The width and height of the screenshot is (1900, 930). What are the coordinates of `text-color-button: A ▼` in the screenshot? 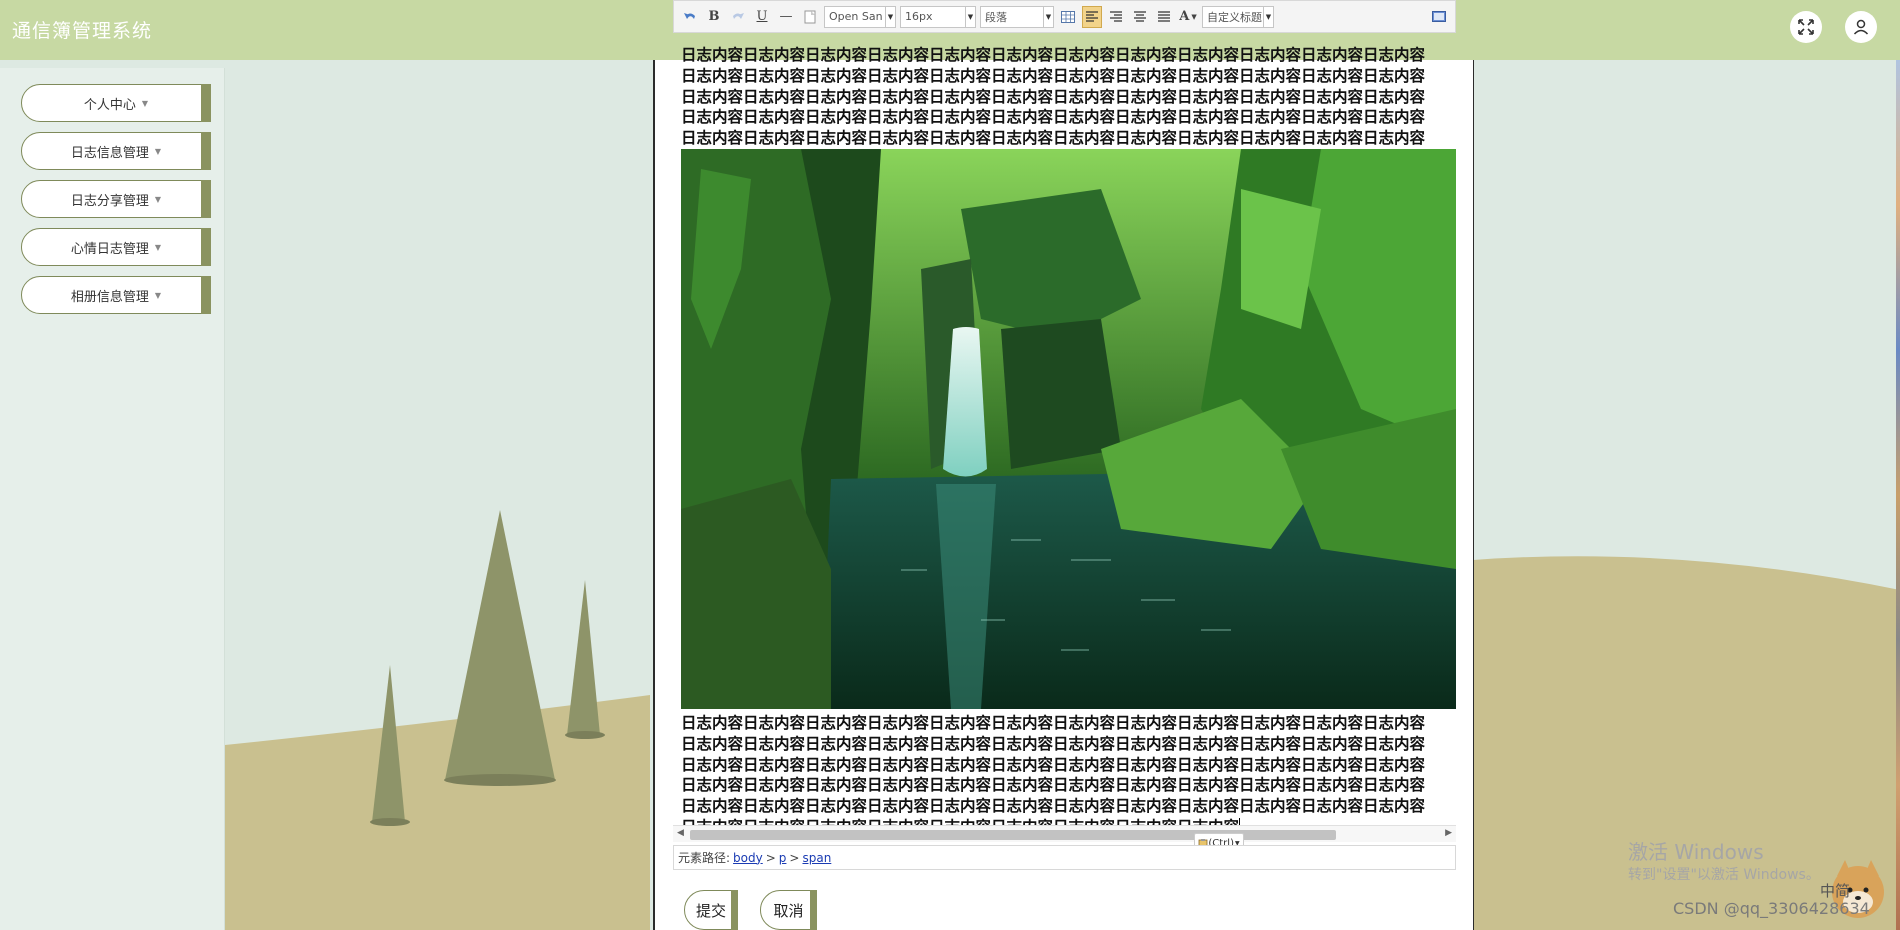 It's located at (1188, 17).